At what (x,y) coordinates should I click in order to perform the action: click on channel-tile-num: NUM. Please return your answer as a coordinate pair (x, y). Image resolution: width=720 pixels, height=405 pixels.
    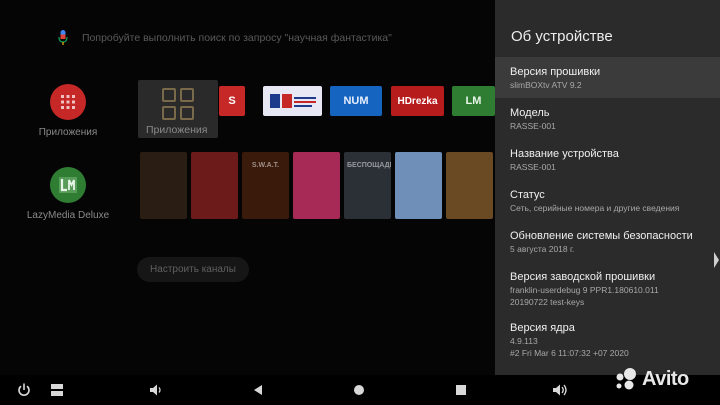
    Looking at the image, I should click on (356, 101).